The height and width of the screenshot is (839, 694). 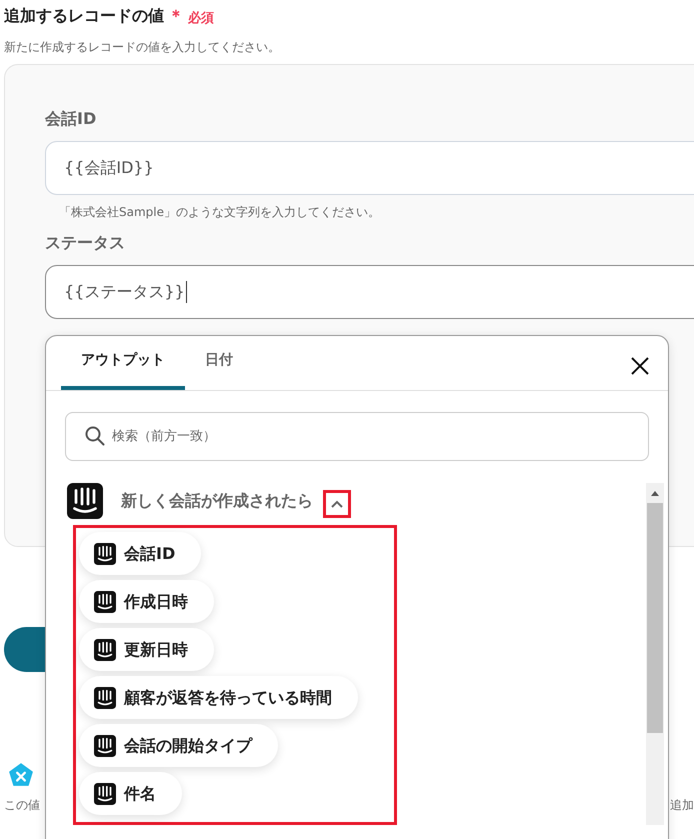 What do you see at coordinates (218, 697) in the screenshot?
I see `output-chip: 顧客が返答を待っている時間` at bounding box center [218, 697].